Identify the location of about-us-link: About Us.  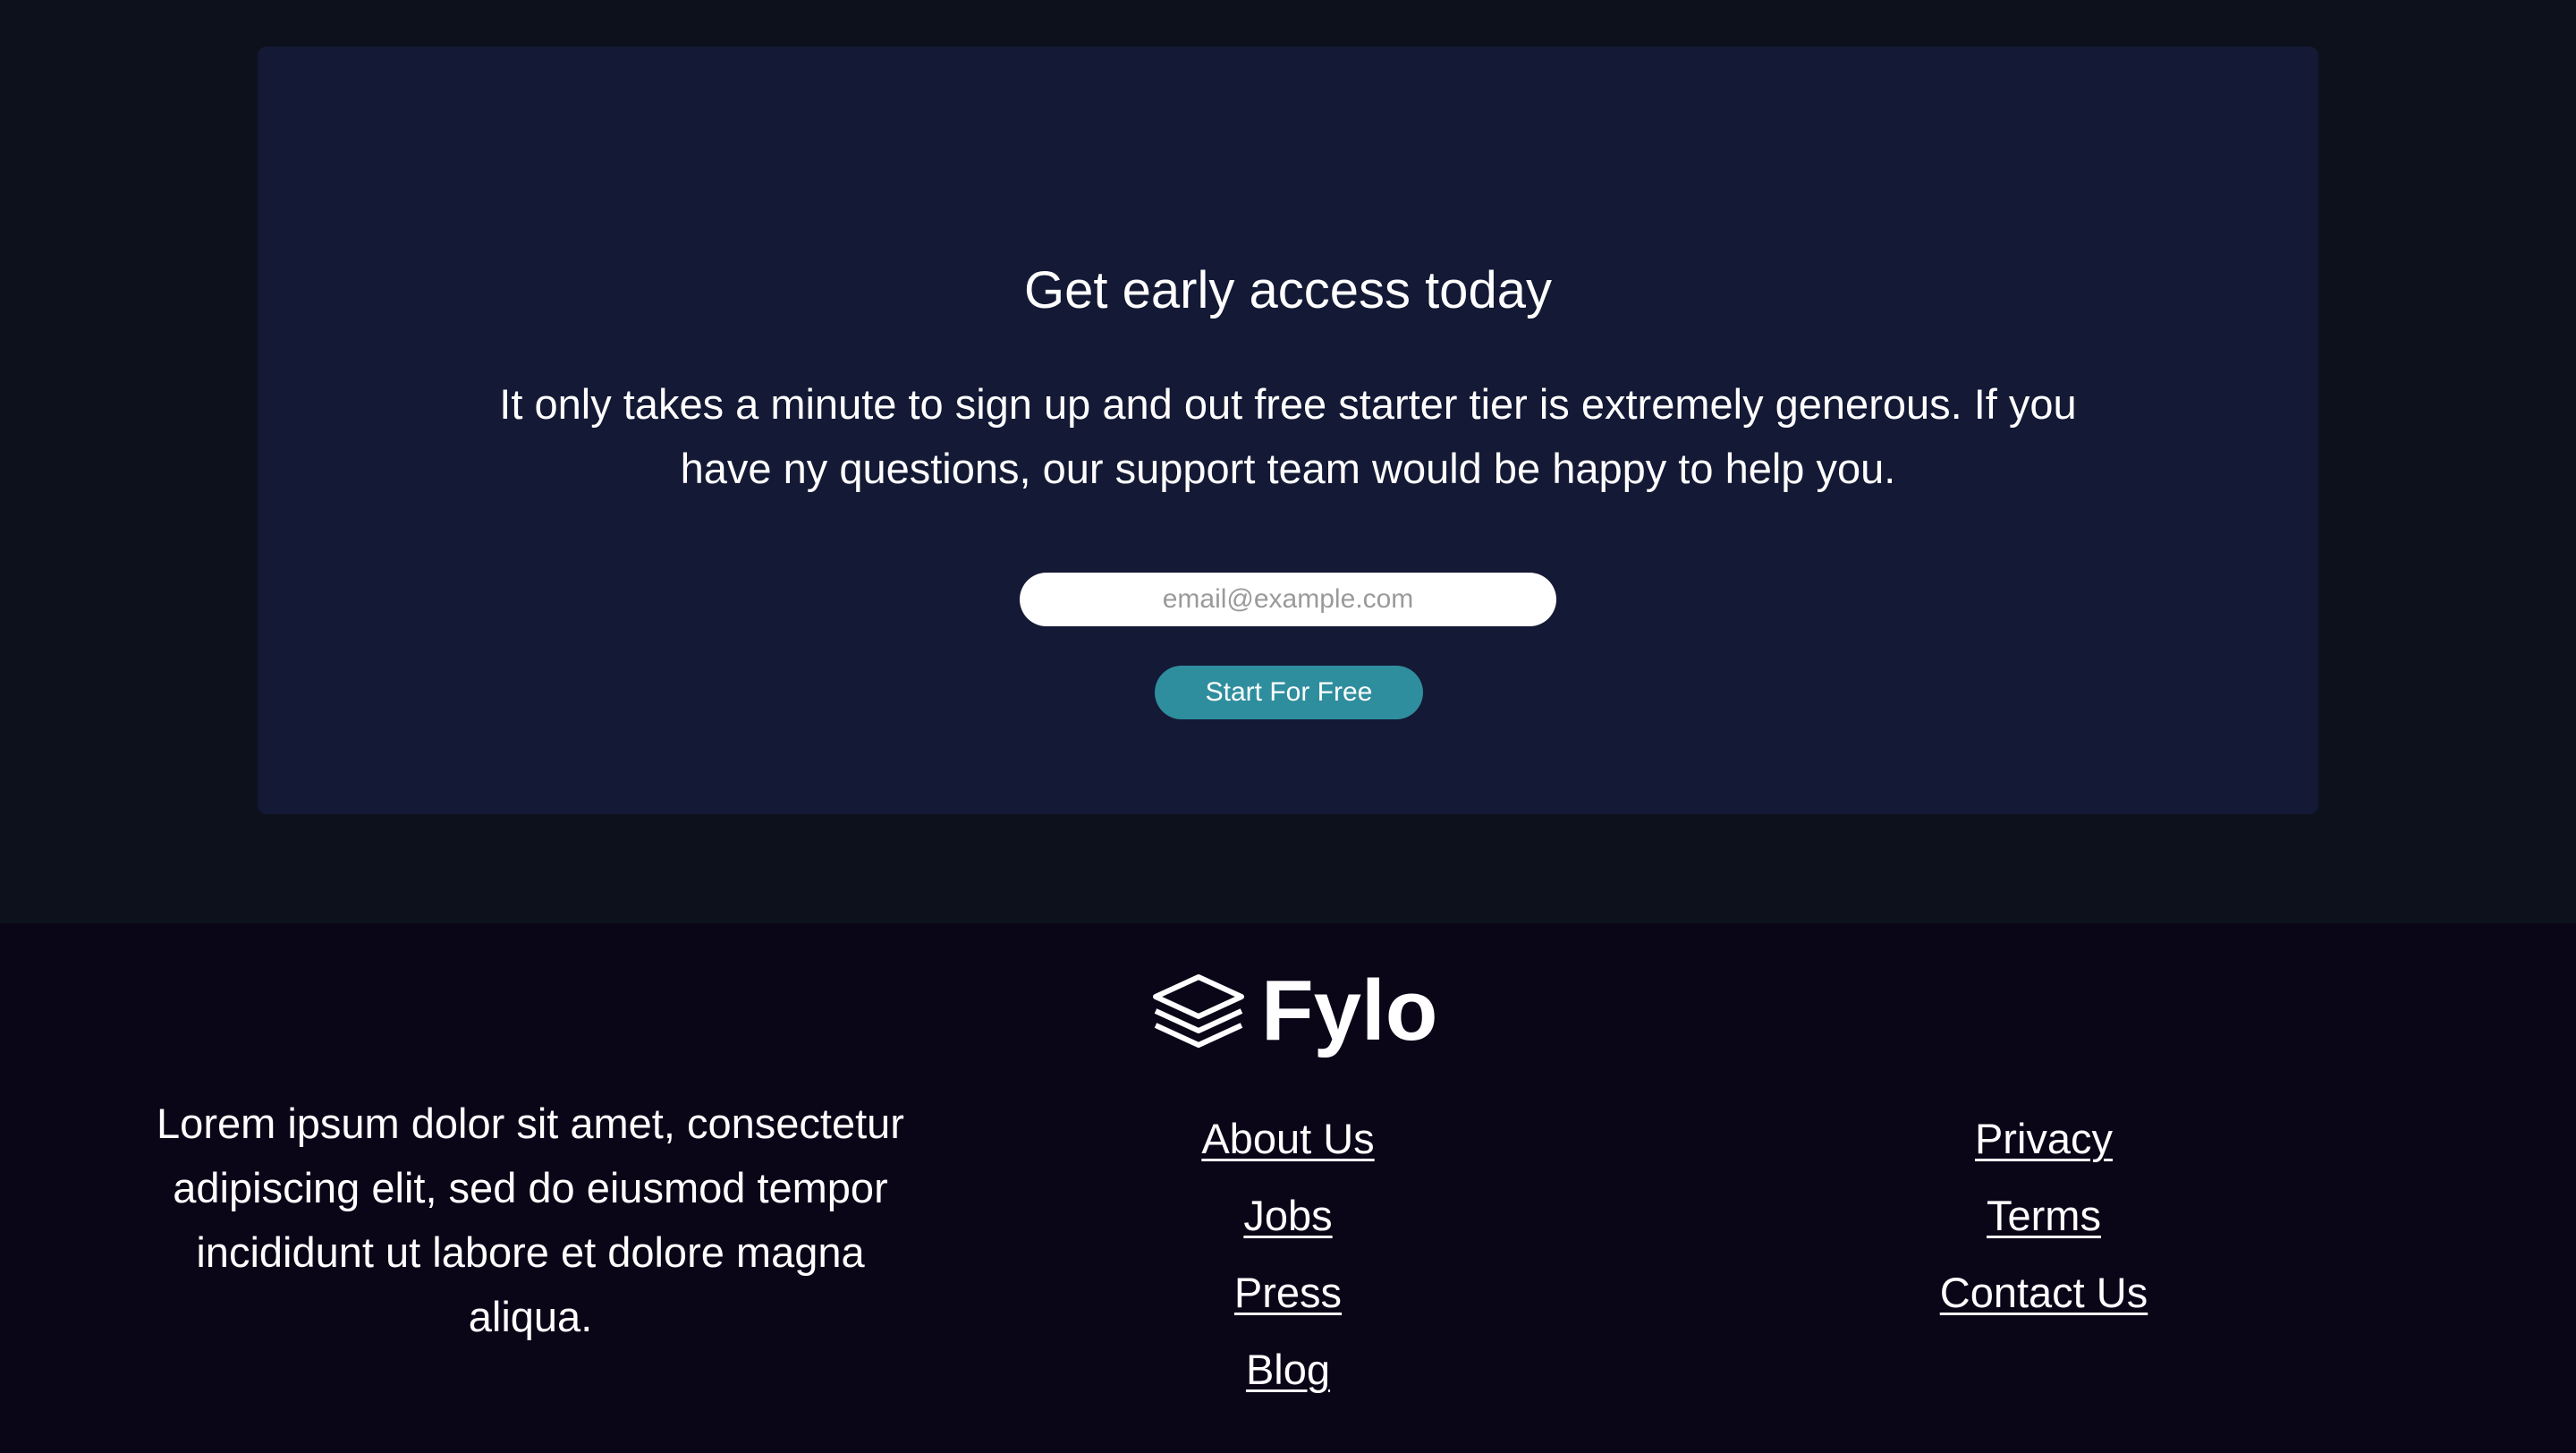
(1287, 1138).